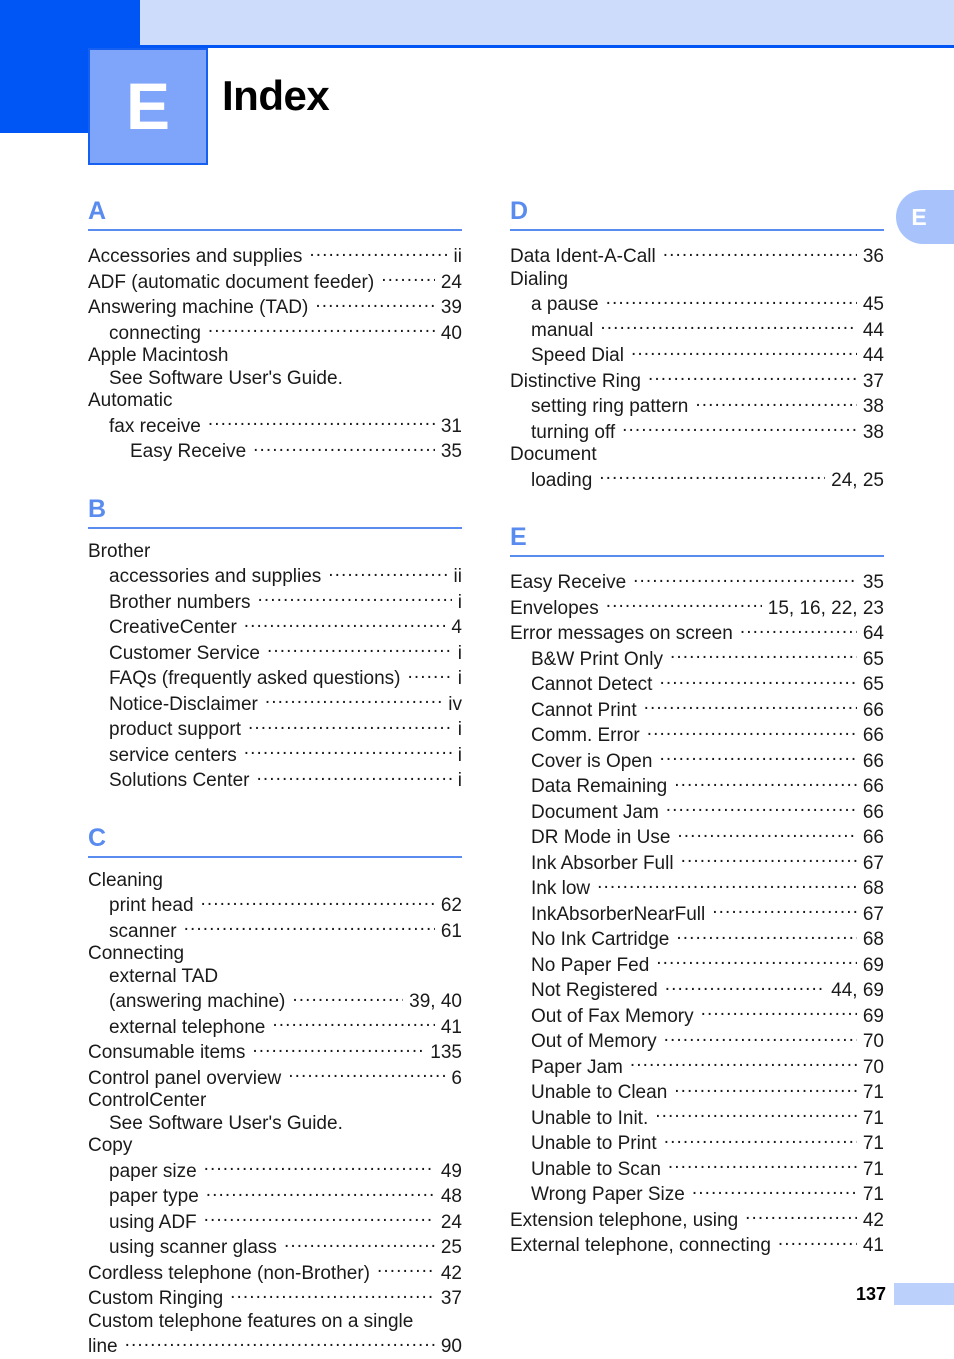 This screenshot has width=954, height=1359. Describe the element at coordinates (697, 406) in the screenshot. I see `index-entry: setting ring pattern 38` at that location.